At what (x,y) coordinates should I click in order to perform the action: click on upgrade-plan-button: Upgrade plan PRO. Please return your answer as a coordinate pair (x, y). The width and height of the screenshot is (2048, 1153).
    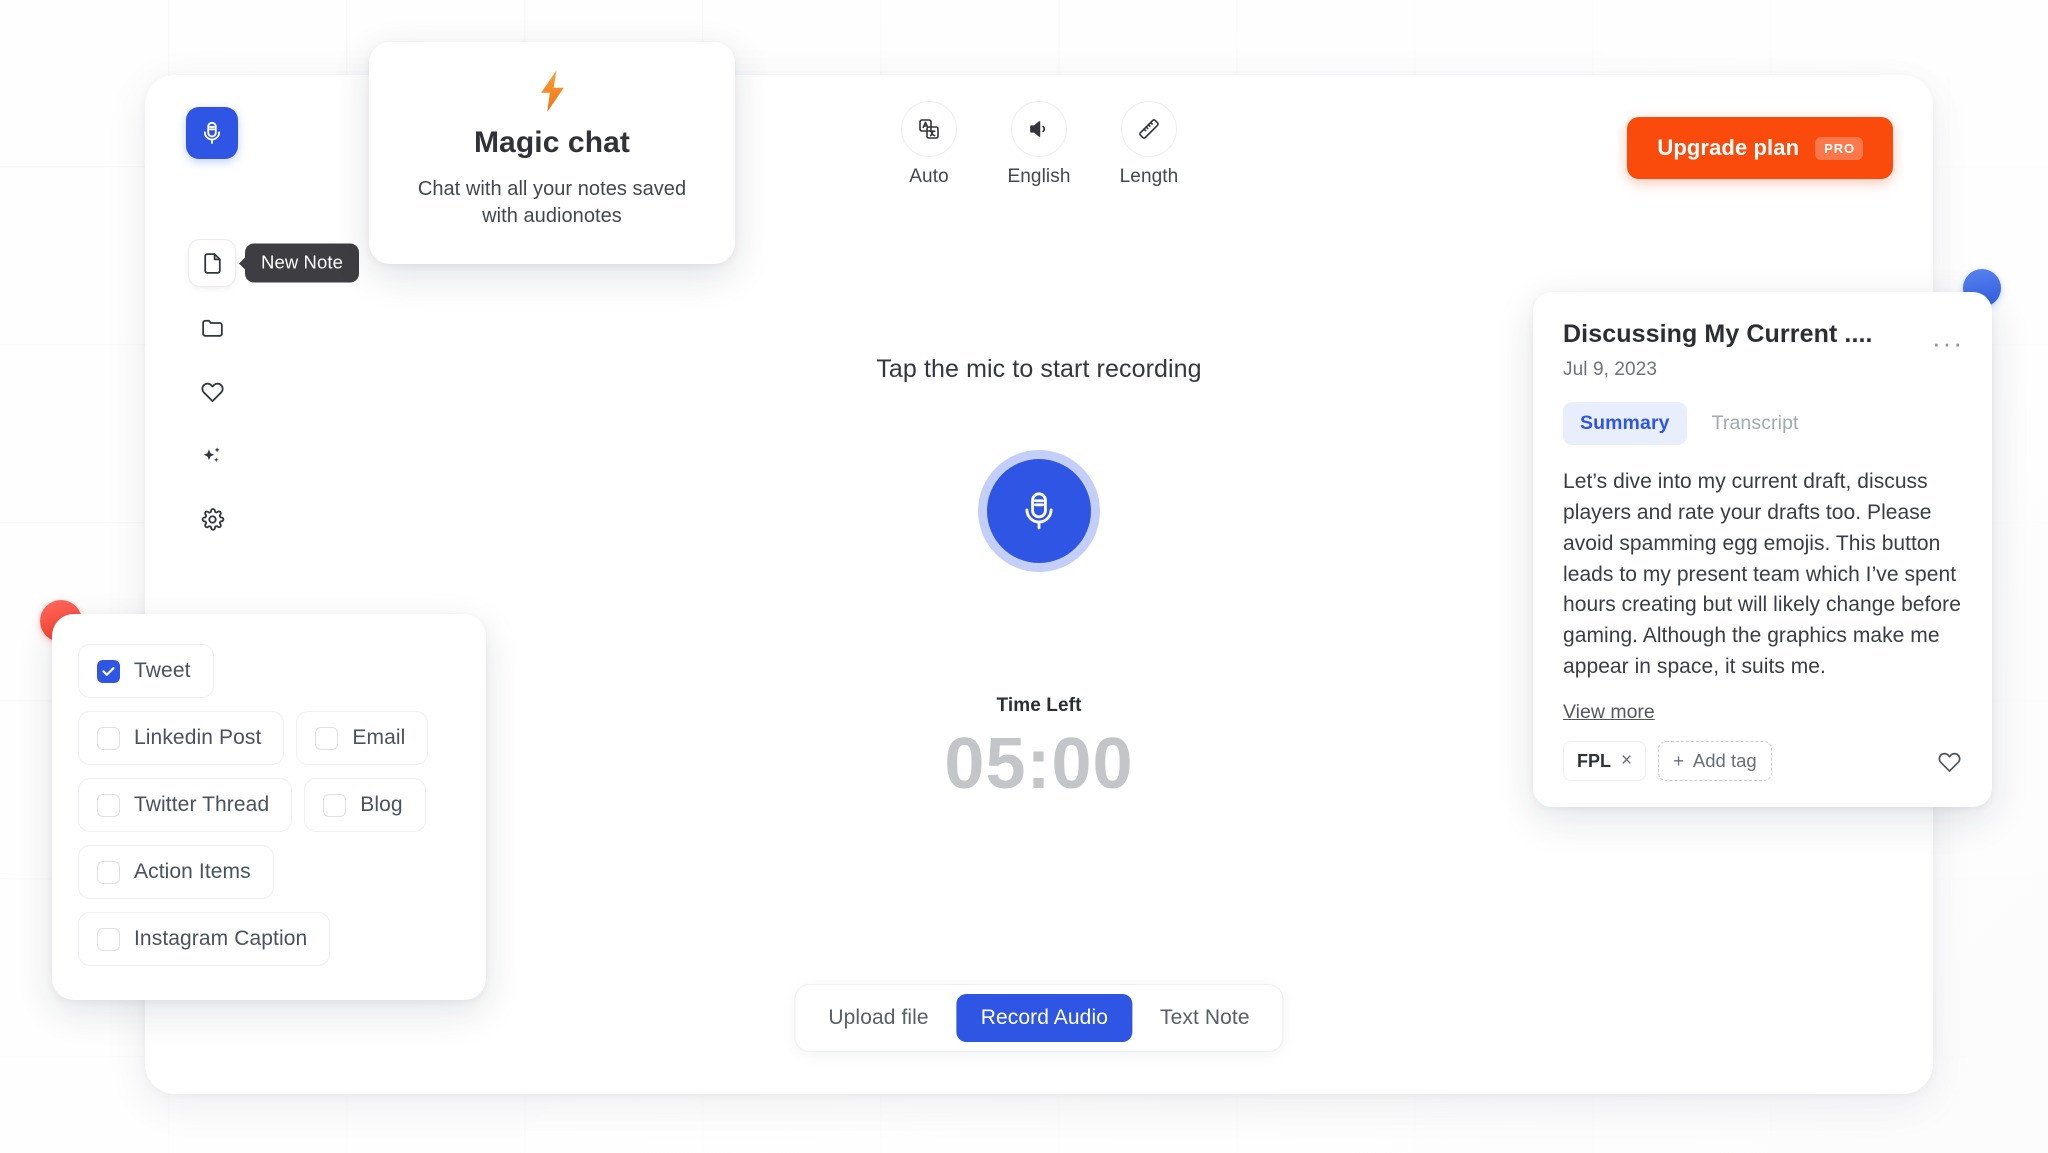
    Looking at the image, I should click on (1760, 148).